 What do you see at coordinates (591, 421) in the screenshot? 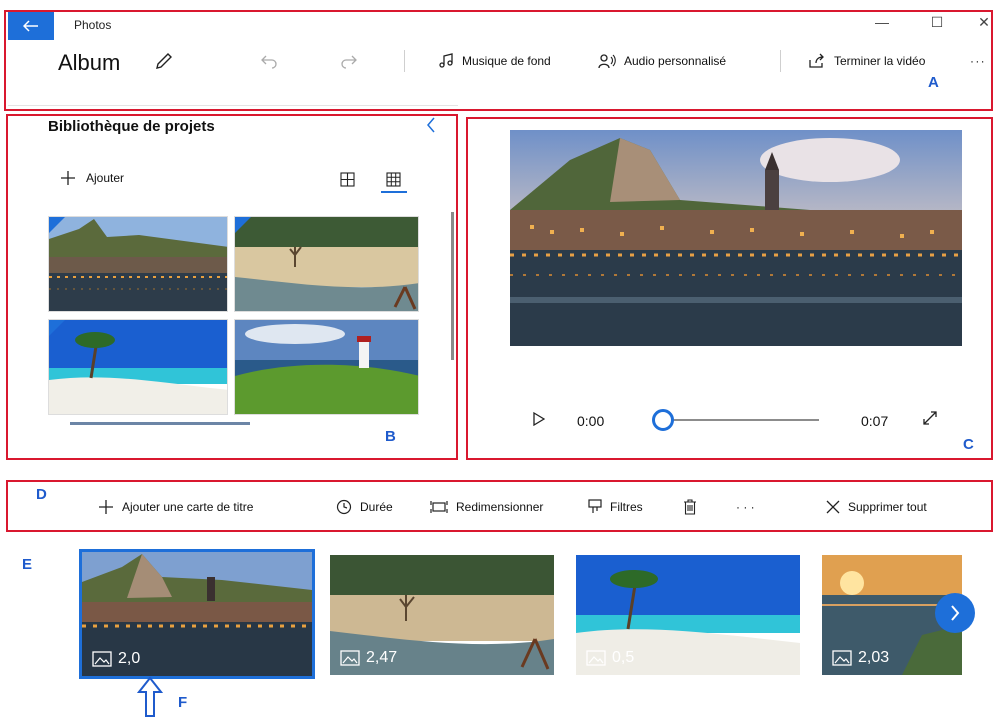
I see `current-time: 0:00` at bounding box center [591, 421].